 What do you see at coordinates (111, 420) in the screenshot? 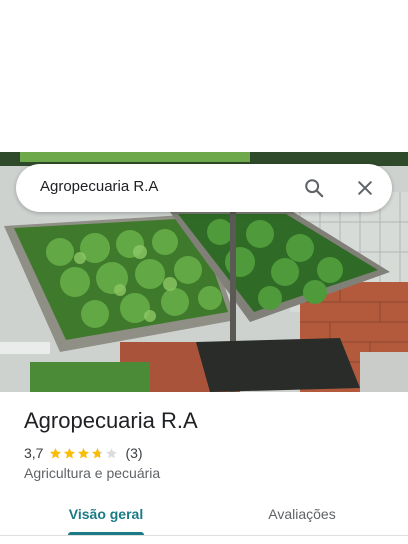
I see `place-title: Agropecuaria R.A` at bounding box center [111, 420].